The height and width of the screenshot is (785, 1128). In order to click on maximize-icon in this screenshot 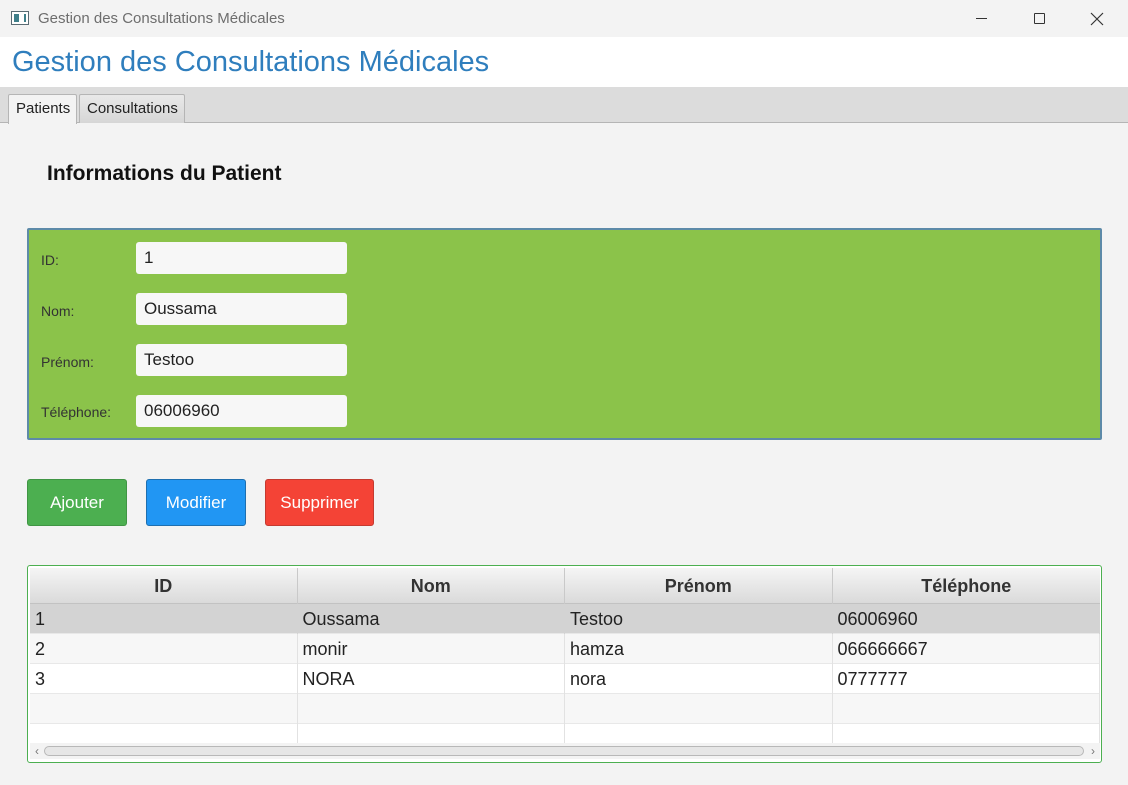, I will do `click(1039, 18)`.